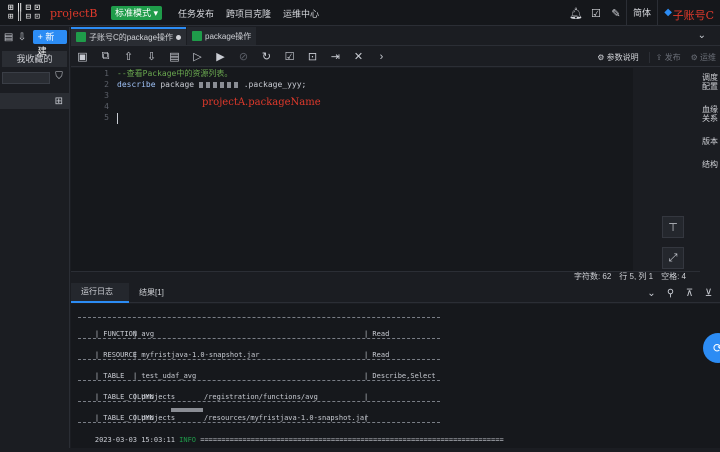 This screenshot has height=452, width=720. I want to click on package-annotation: projectA.packageName, so click(261, 102).